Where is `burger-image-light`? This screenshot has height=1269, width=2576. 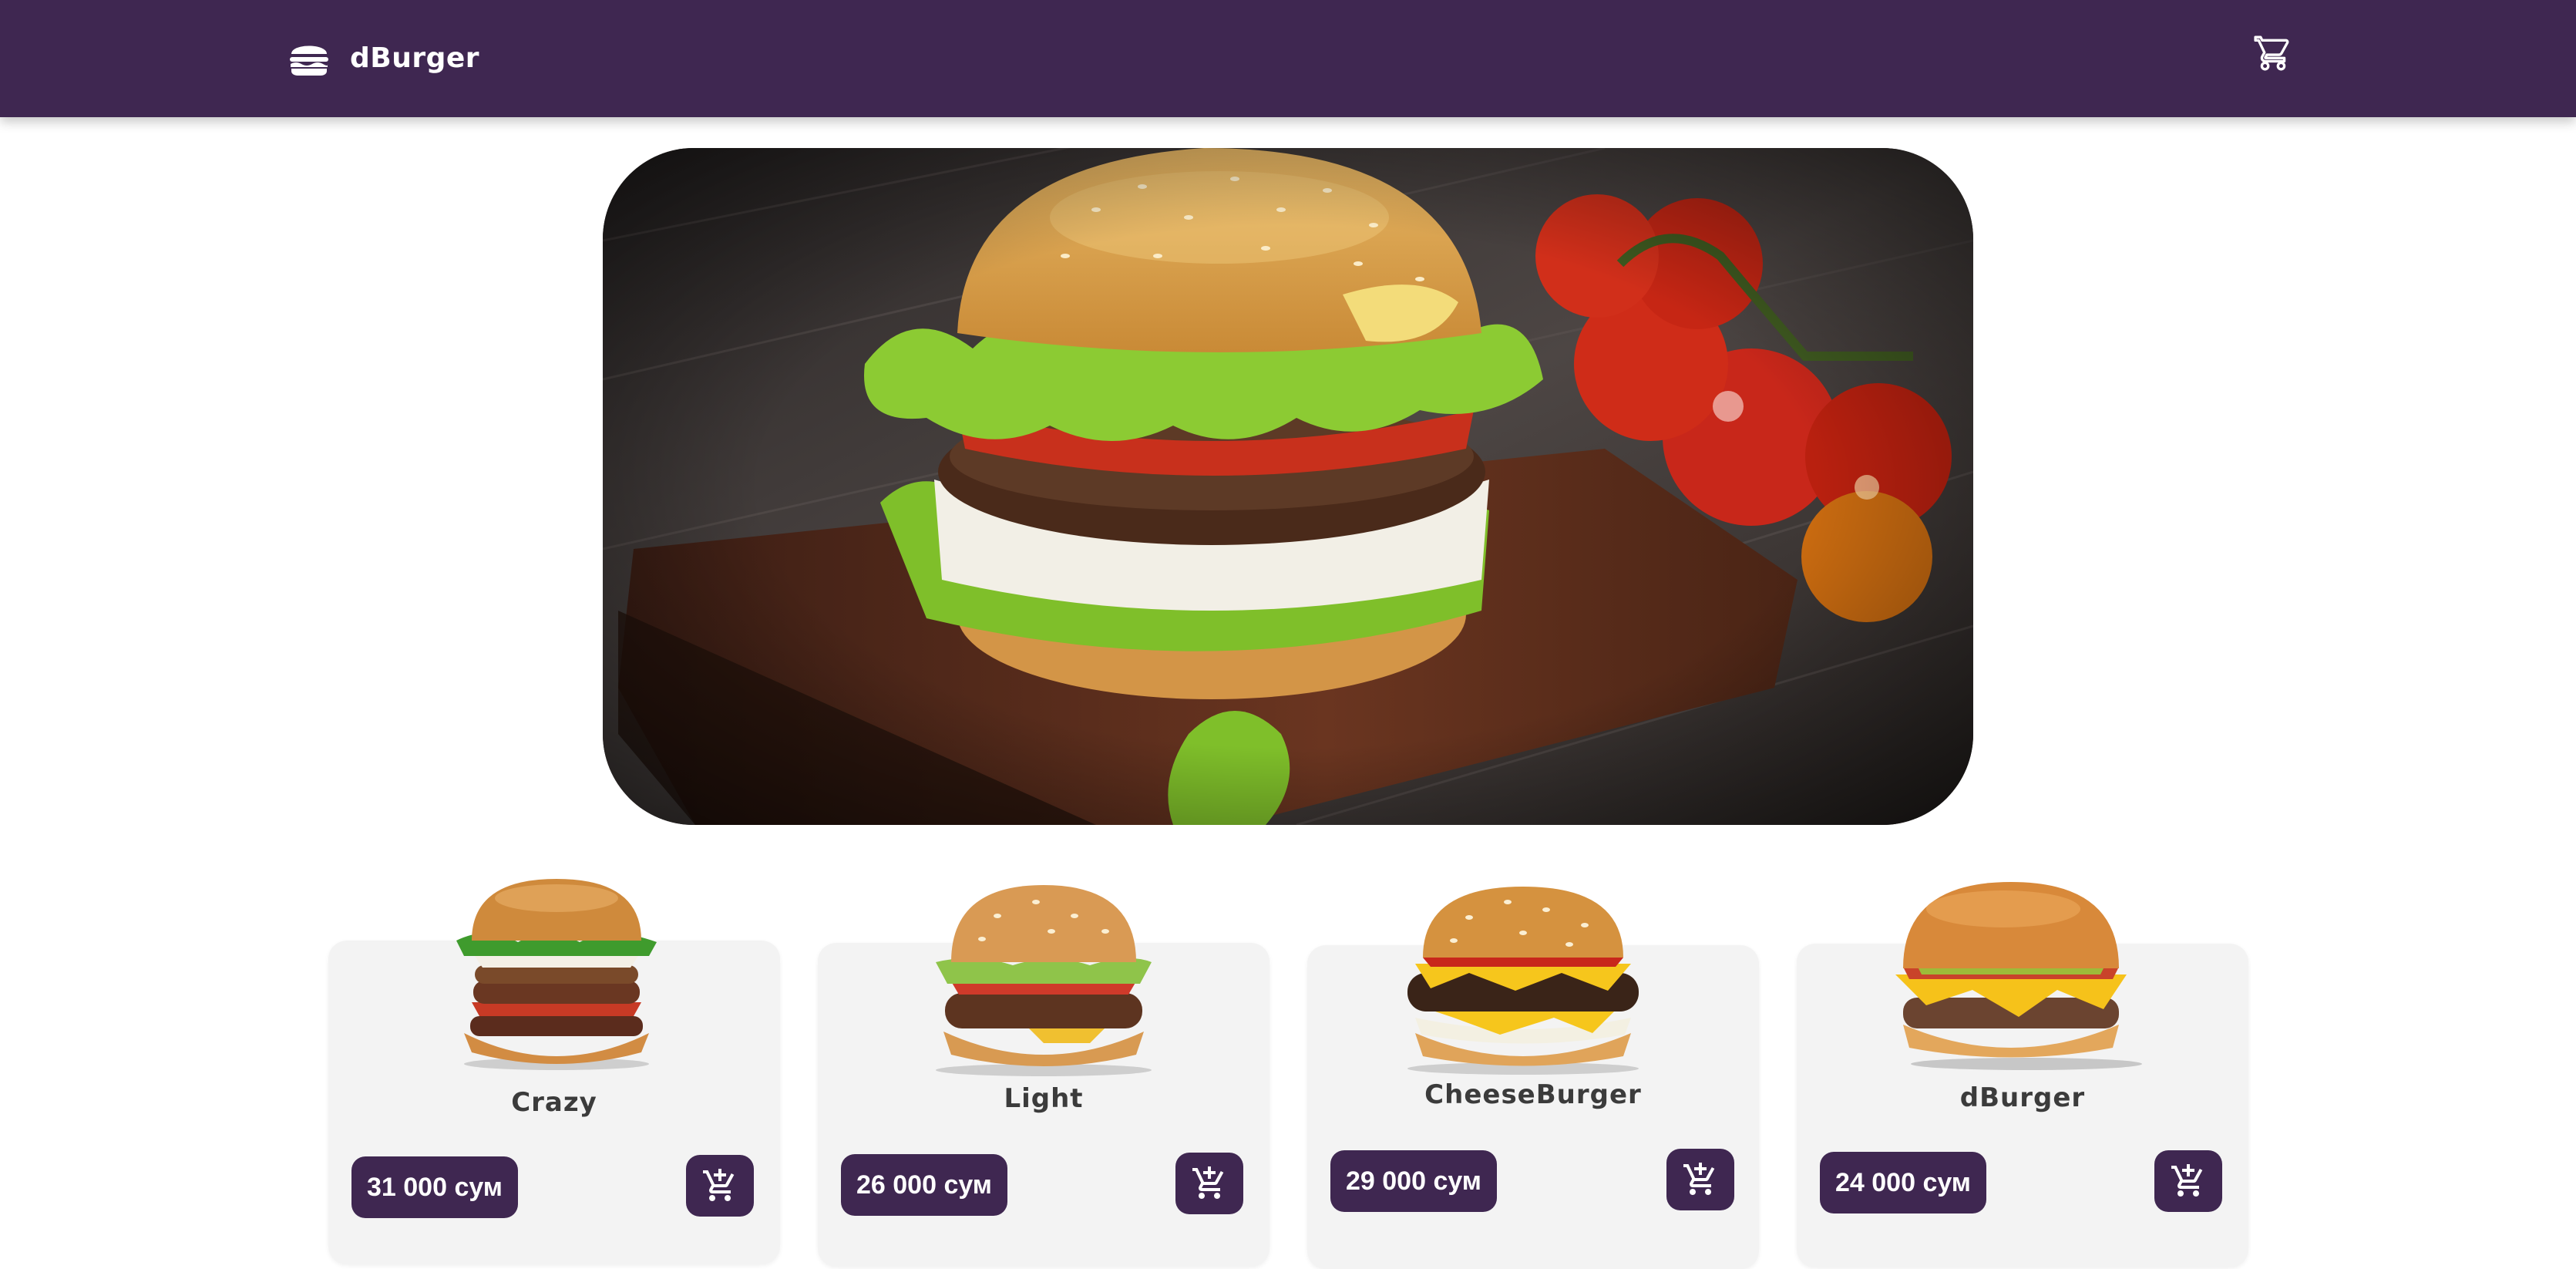
burger-image-light is located at coordinates (1044, 981).